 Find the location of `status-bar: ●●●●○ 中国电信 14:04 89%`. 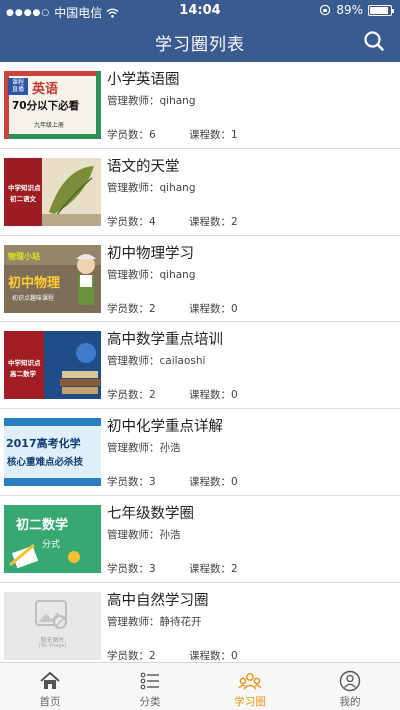

status-bar: ●●●●○ 中国电信 14:04 89% is located at coordinates (200, 11).